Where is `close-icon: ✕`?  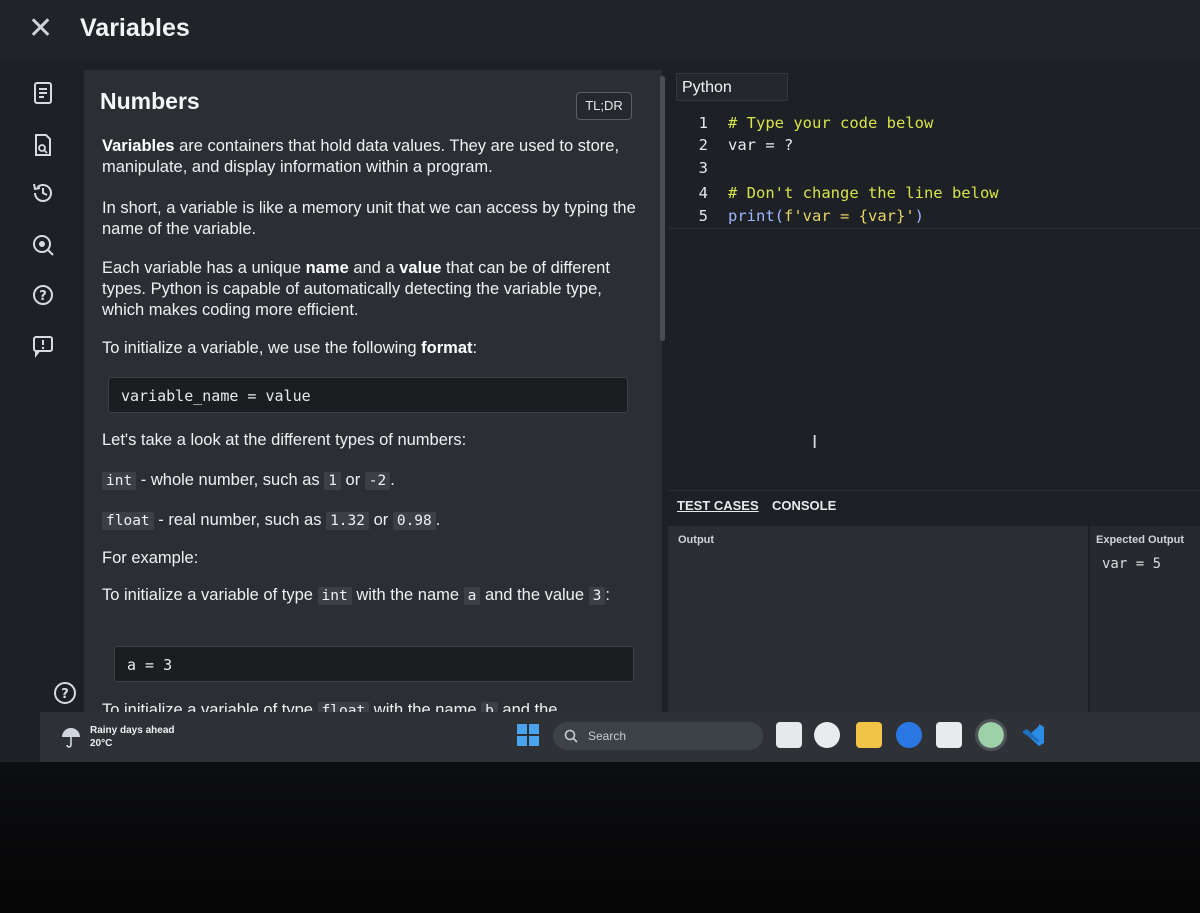
close-icon: ✕ is located at coordinates (40, 29).